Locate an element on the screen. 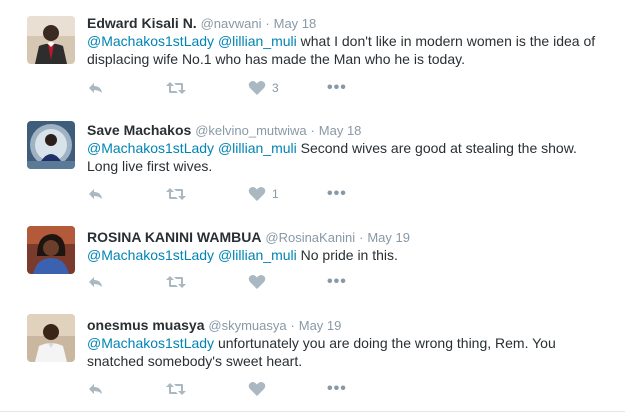  like-count: 1 is located at coordinates (275, 194).